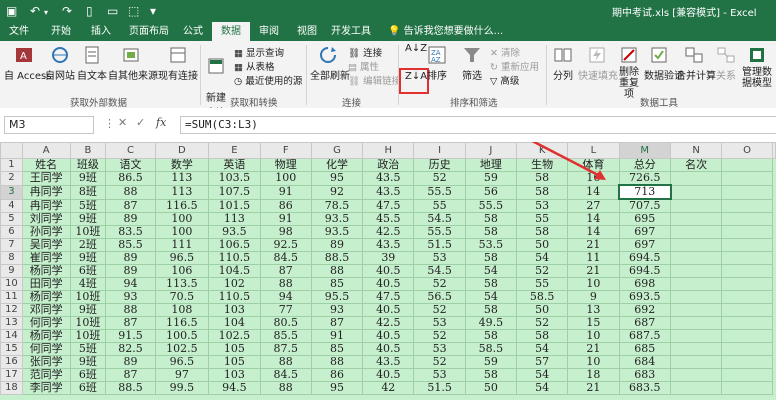 Image resolution: width=776 pixels, height=400 pixels. What do you see at coordinates (11, 11) in the screenshot?
I see `save-icon: ▣` at bounding box center [11, 11].